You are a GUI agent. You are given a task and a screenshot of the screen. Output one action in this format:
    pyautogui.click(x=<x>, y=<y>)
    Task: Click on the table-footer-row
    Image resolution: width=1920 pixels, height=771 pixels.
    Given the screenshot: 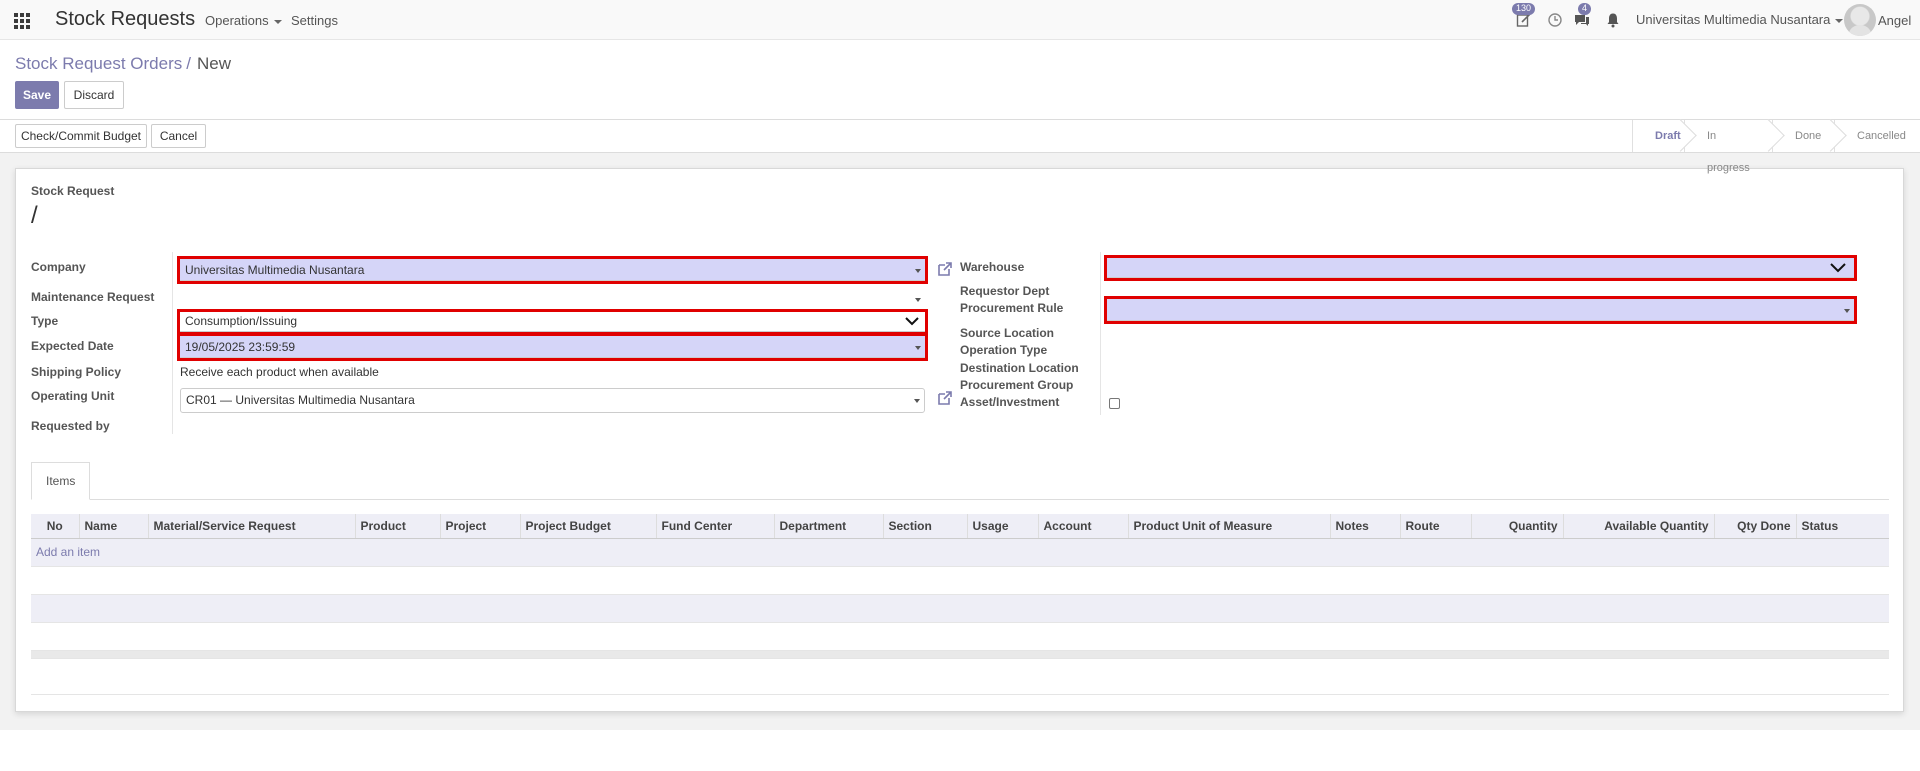 What is the action you would take?
    pyautogui.click(x=960, y=654)
    